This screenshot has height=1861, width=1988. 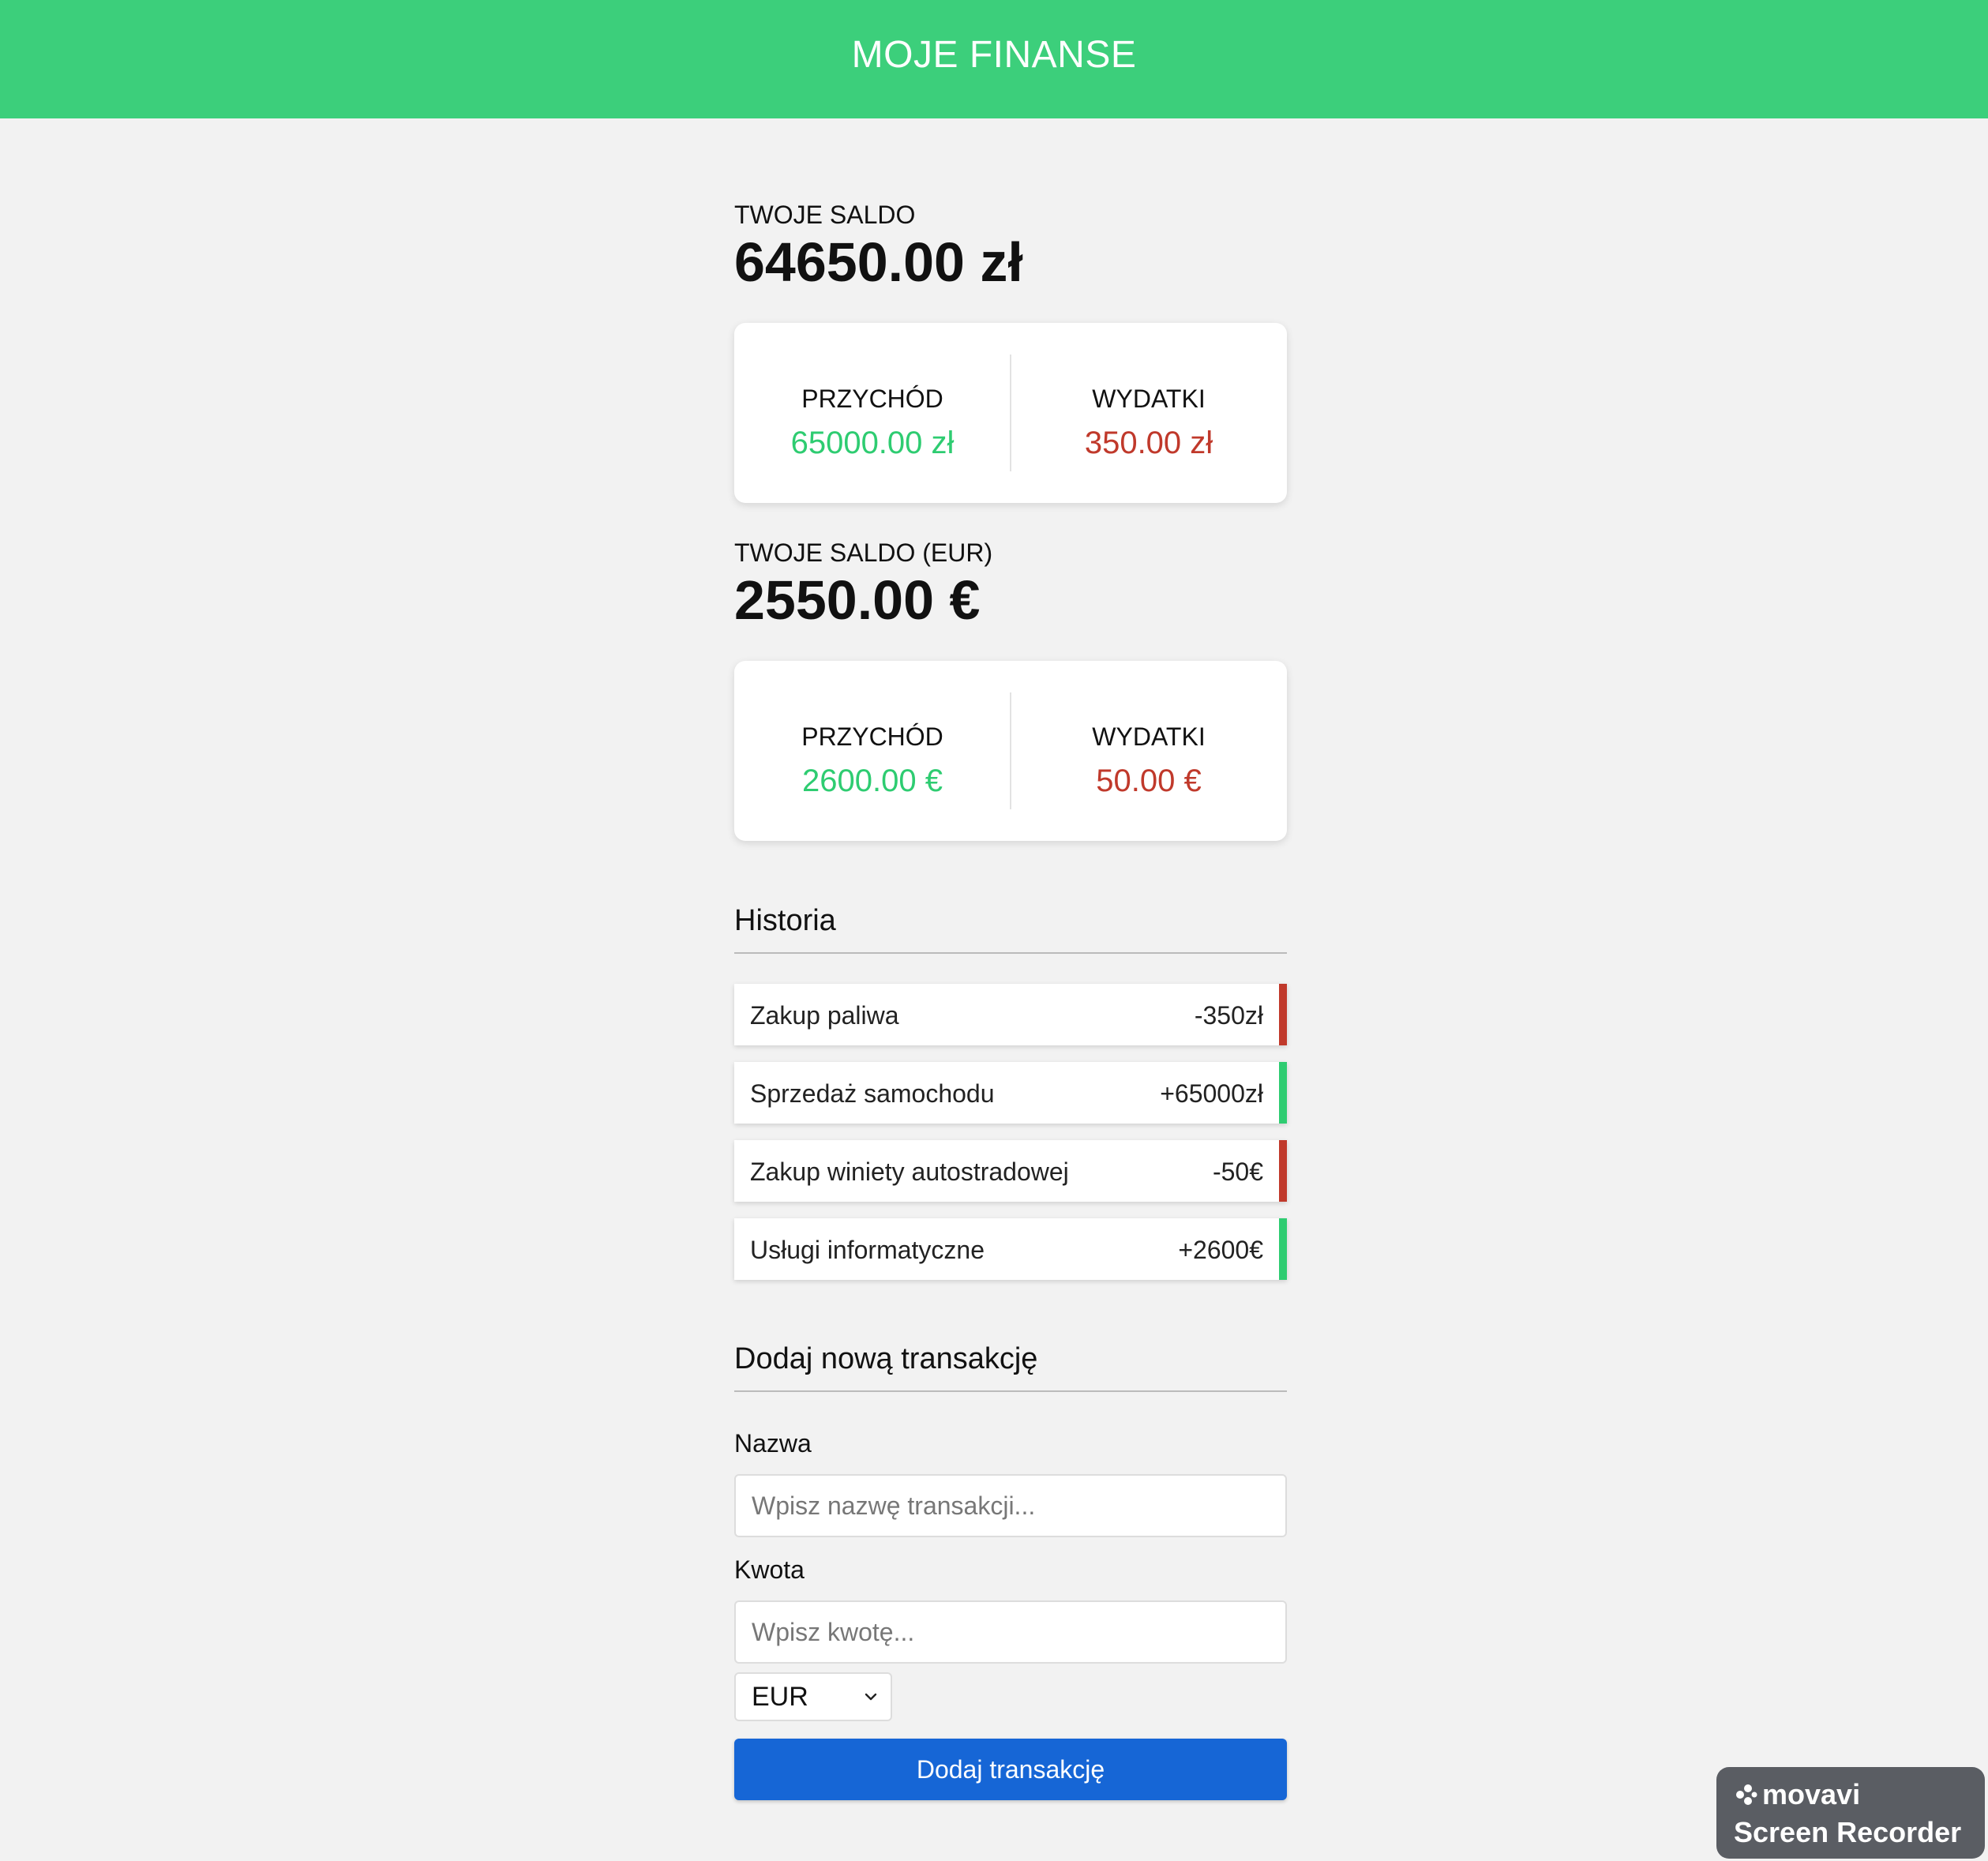 I want to click on amount-label: Kwota, so click(x=770, y=1570).